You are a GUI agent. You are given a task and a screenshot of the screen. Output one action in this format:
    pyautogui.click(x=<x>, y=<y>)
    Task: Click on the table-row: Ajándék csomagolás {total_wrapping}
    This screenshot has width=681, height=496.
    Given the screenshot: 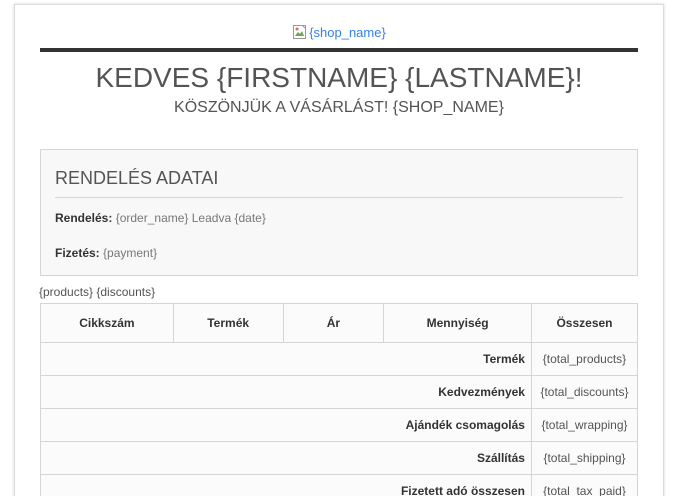 What is the action you would take?
    pyautogui.click(x=339, y=425)
    